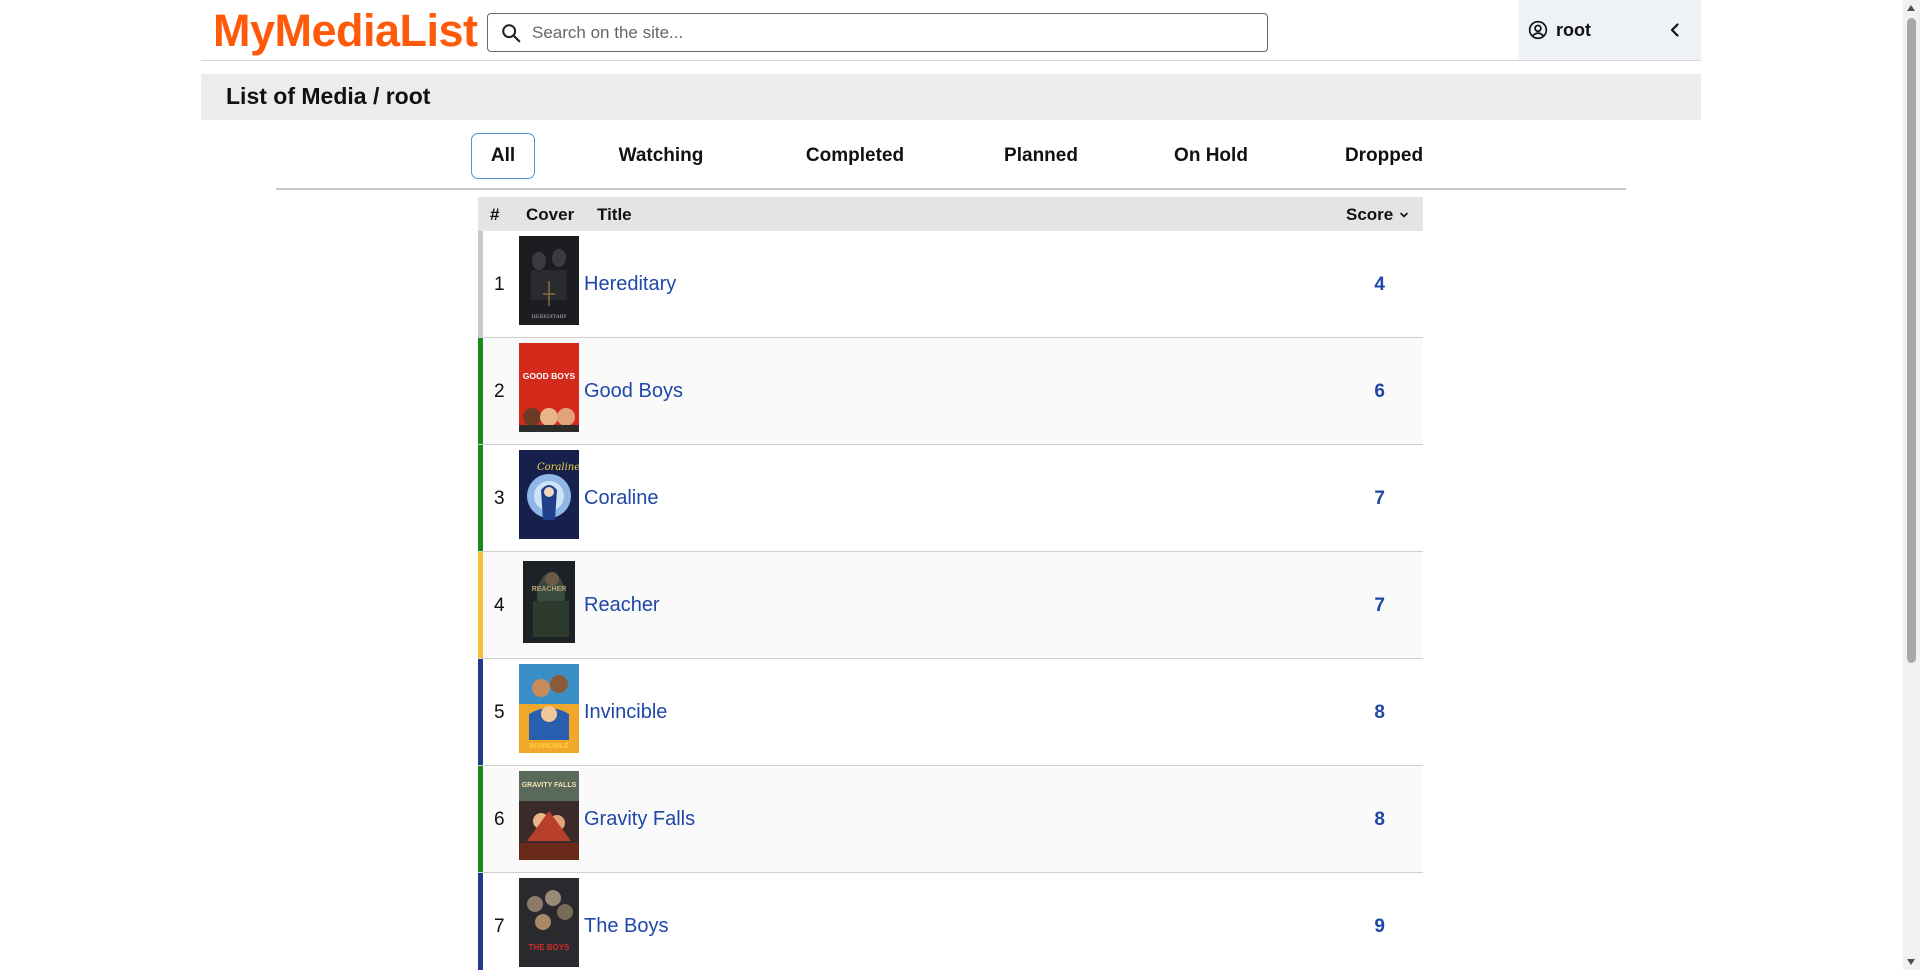  I want to click on scroll-down-arrow-icon, so click(1911, 962).